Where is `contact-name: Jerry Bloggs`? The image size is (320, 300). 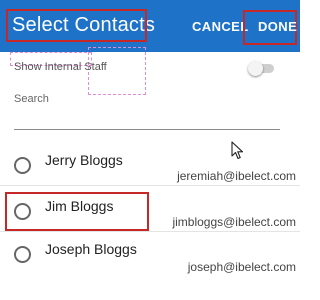 contact-name: Jerry Bloggs is located at coordinates (84, 160).